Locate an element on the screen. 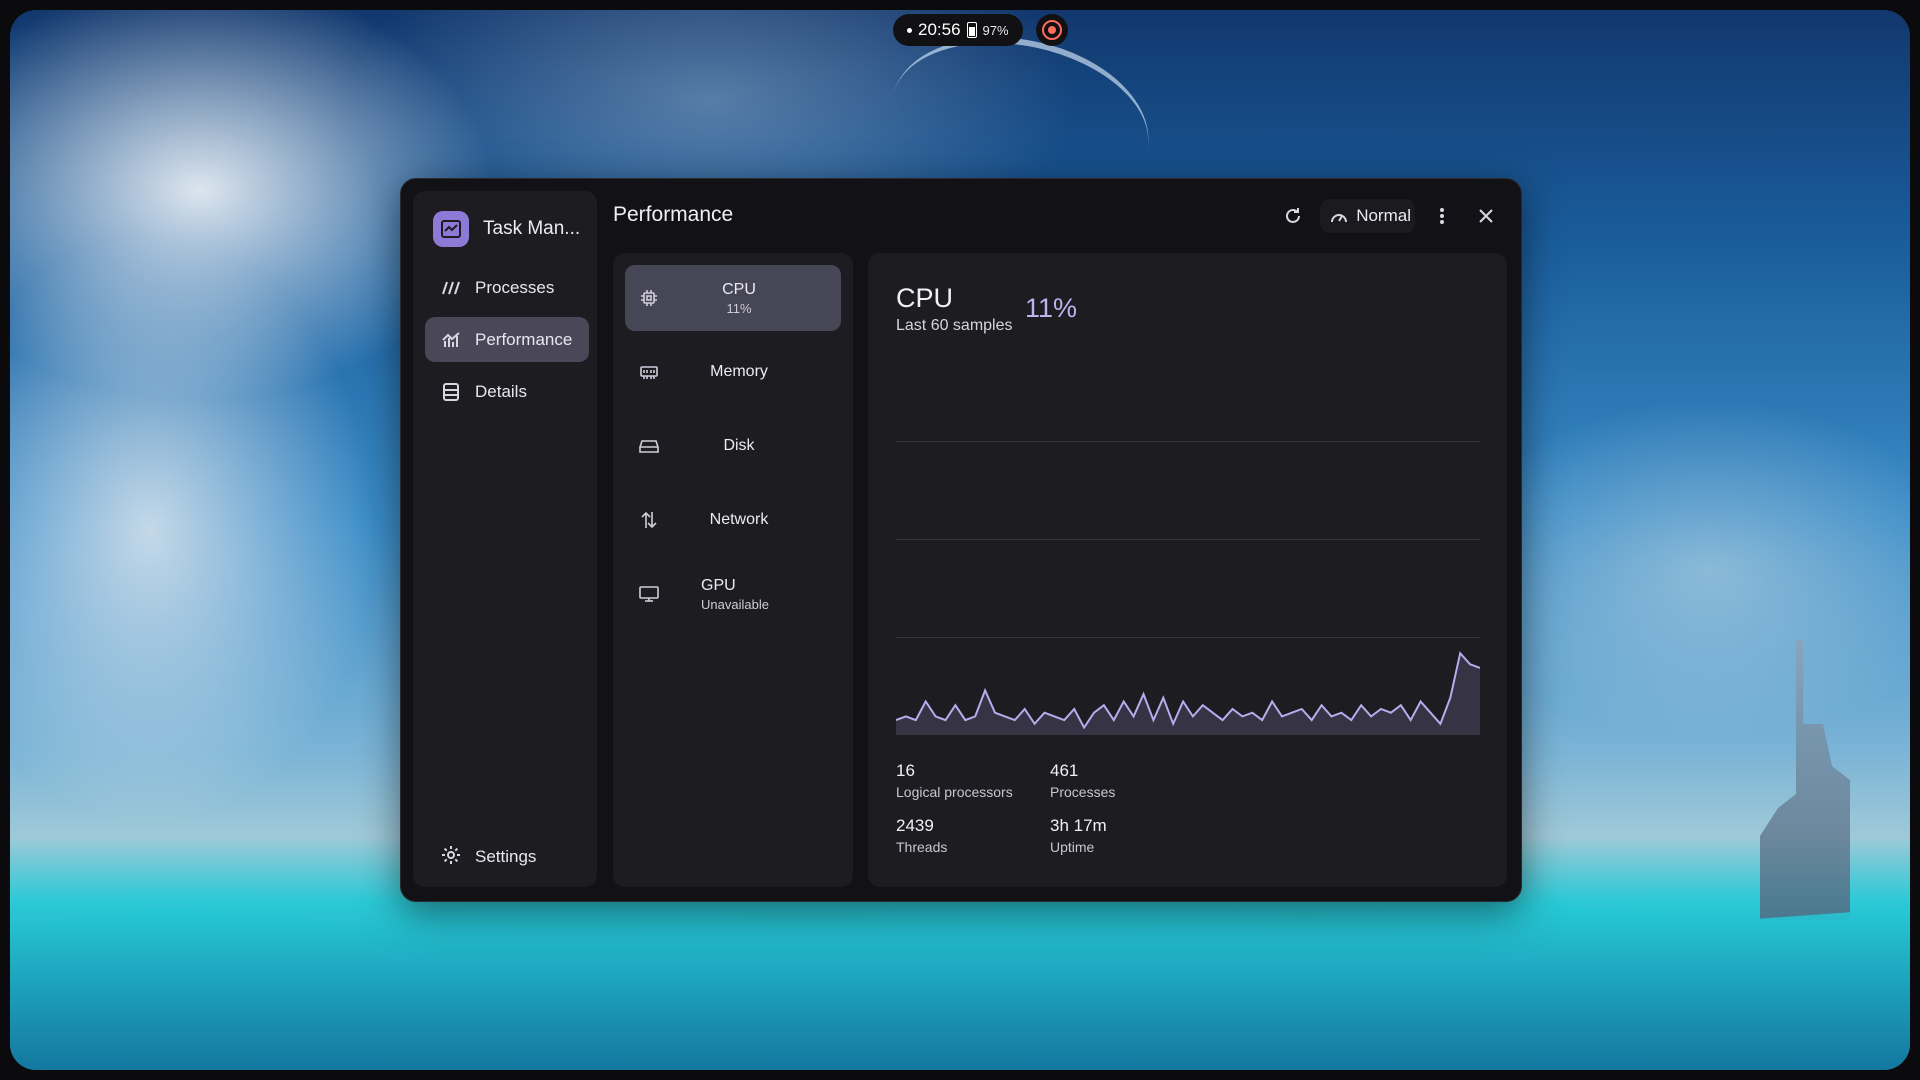 The image size is (1920, 1080). resource-name: Memory is located at coordinates (739, 371).